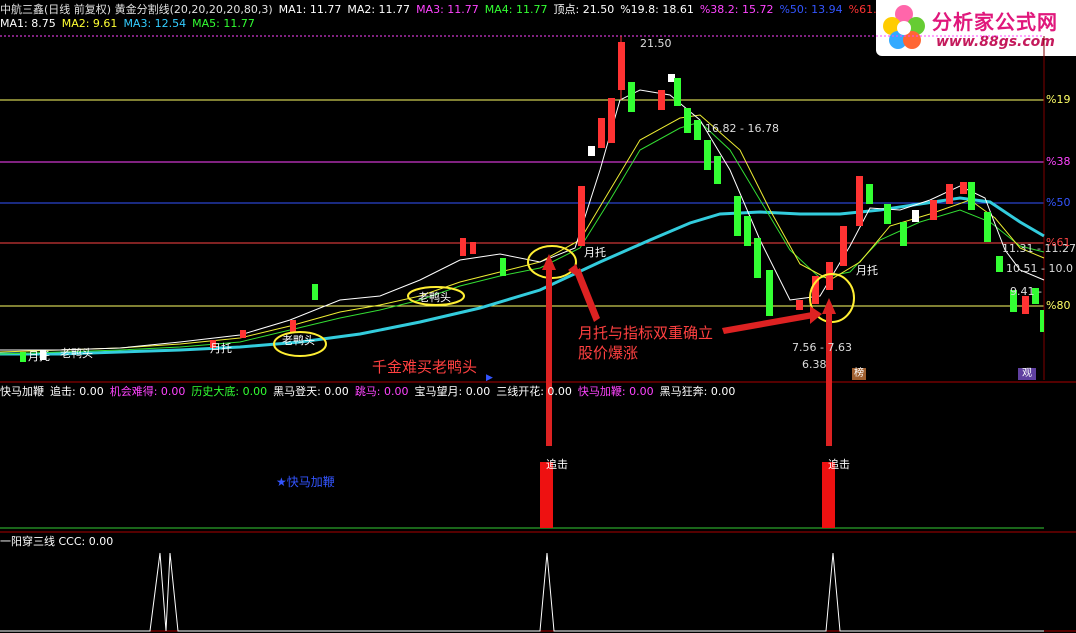 This screenshot has width=1076, height=633. I want to click on price-label-top: 21.50, so click(656, 43).